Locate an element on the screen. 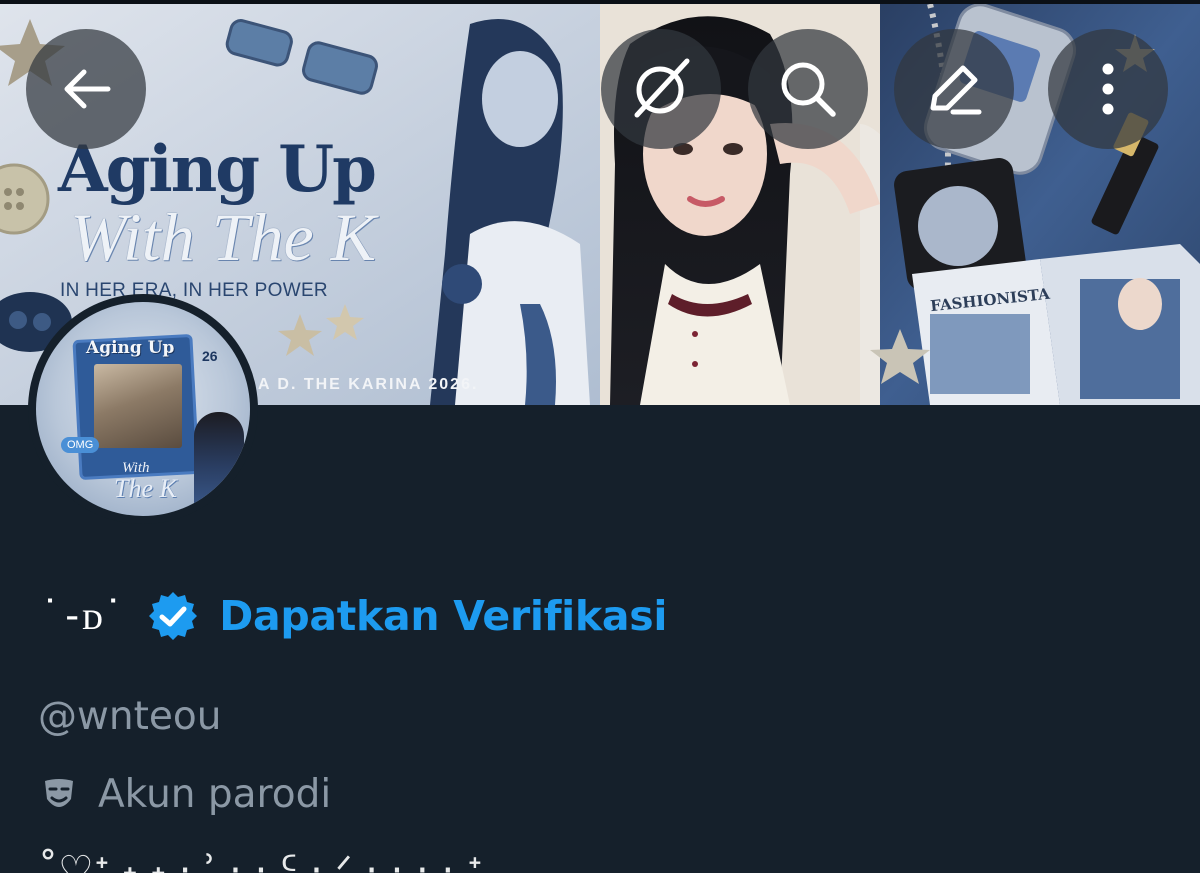  parody-label: Akun parodi is located at coordinates (215, 794).